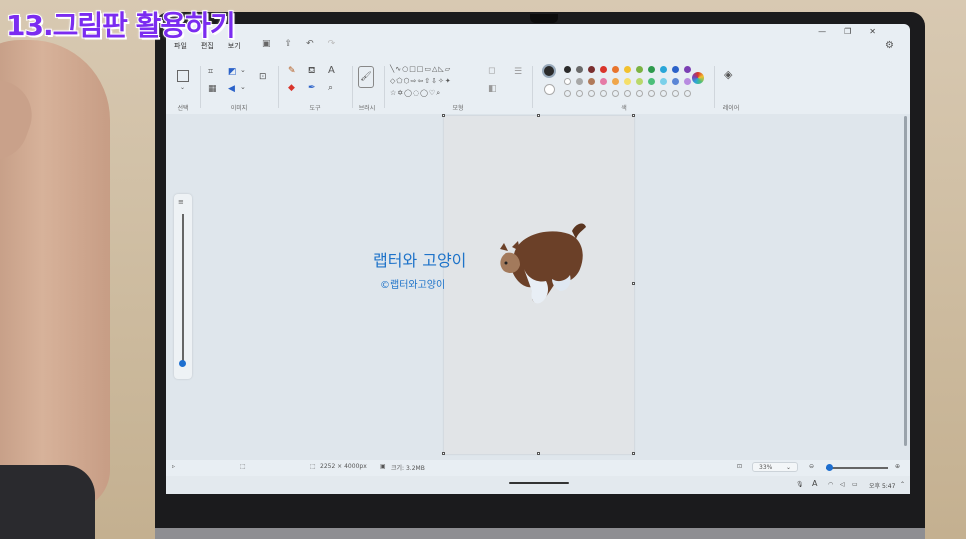 This screenshot has width=966, height=539. I want to click on flip-icon: ◀, so click(231, 89).